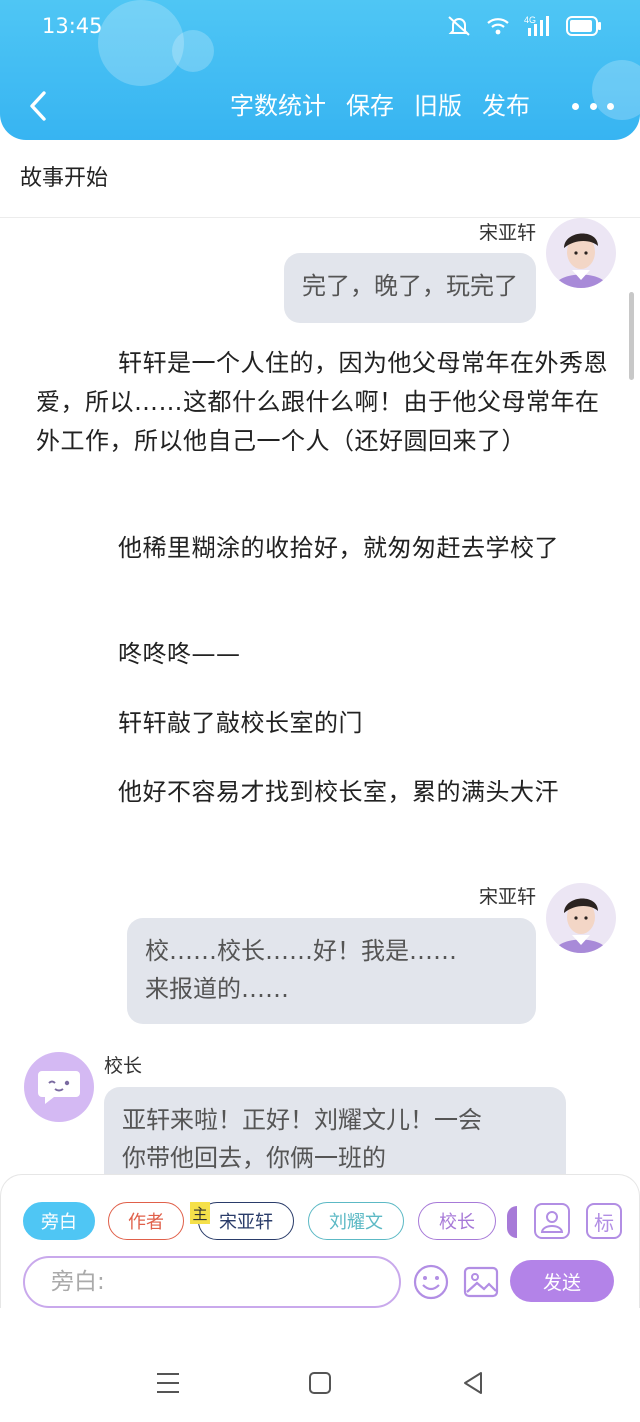 The image size is (640, 1422). I want to click on image-button, so click(481, 1282).